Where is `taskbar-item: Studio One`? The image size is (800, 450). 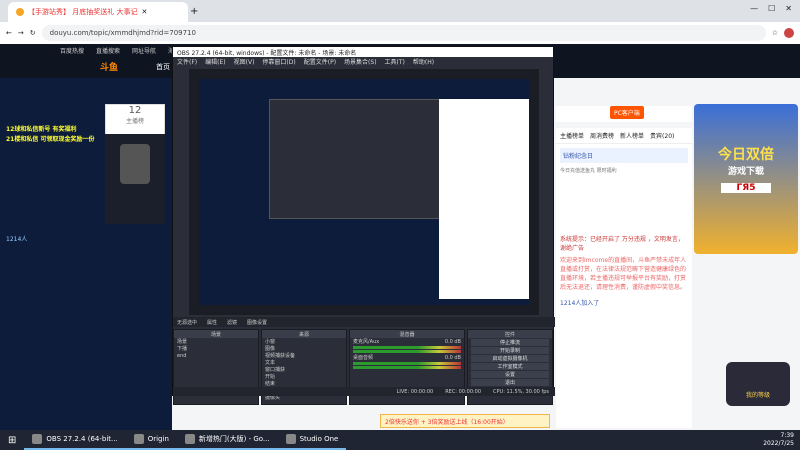
taskbar-item: Studio One is located at coordinates (312, 440).